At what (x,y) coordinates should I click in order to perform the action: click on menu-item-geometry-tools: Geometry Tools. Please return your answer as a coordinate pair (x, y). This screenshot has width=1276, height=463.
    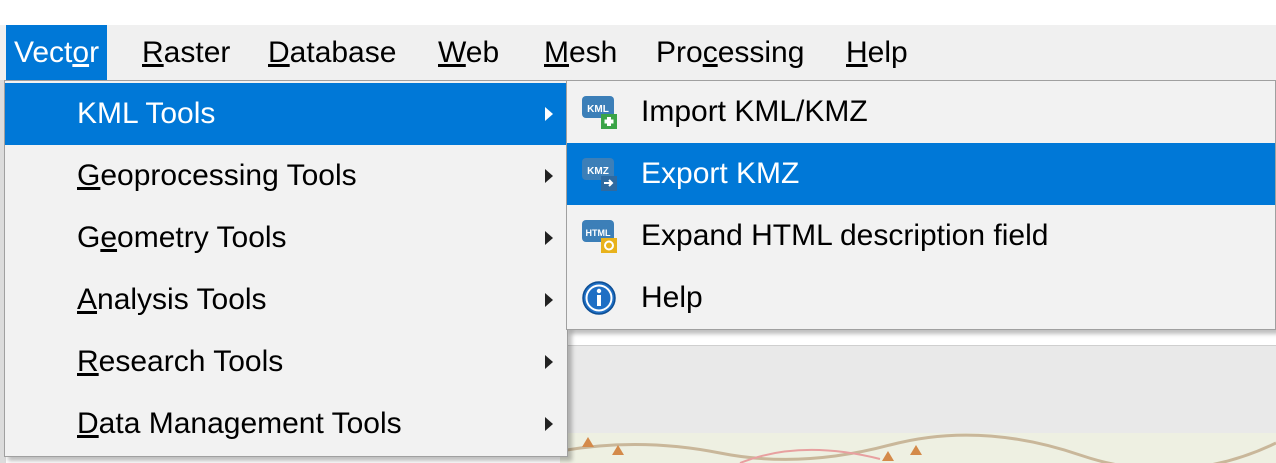
    Looking at the image, I should click on (286, 238).